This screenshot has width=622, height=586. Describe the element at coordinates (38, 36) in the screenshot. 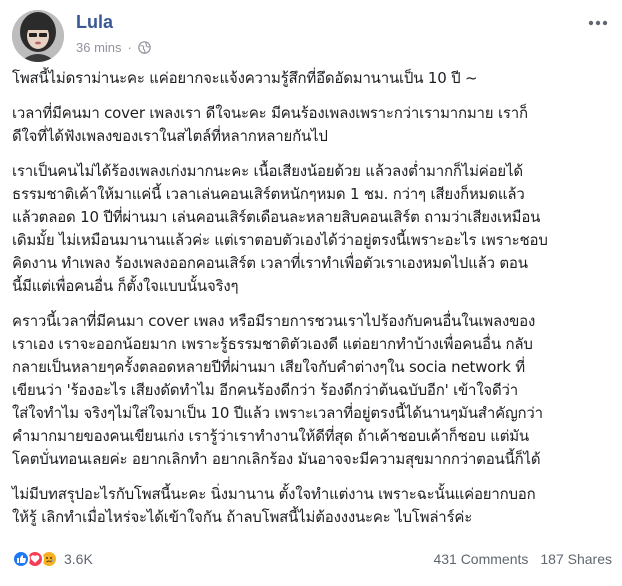

I see `avatar` at that location.